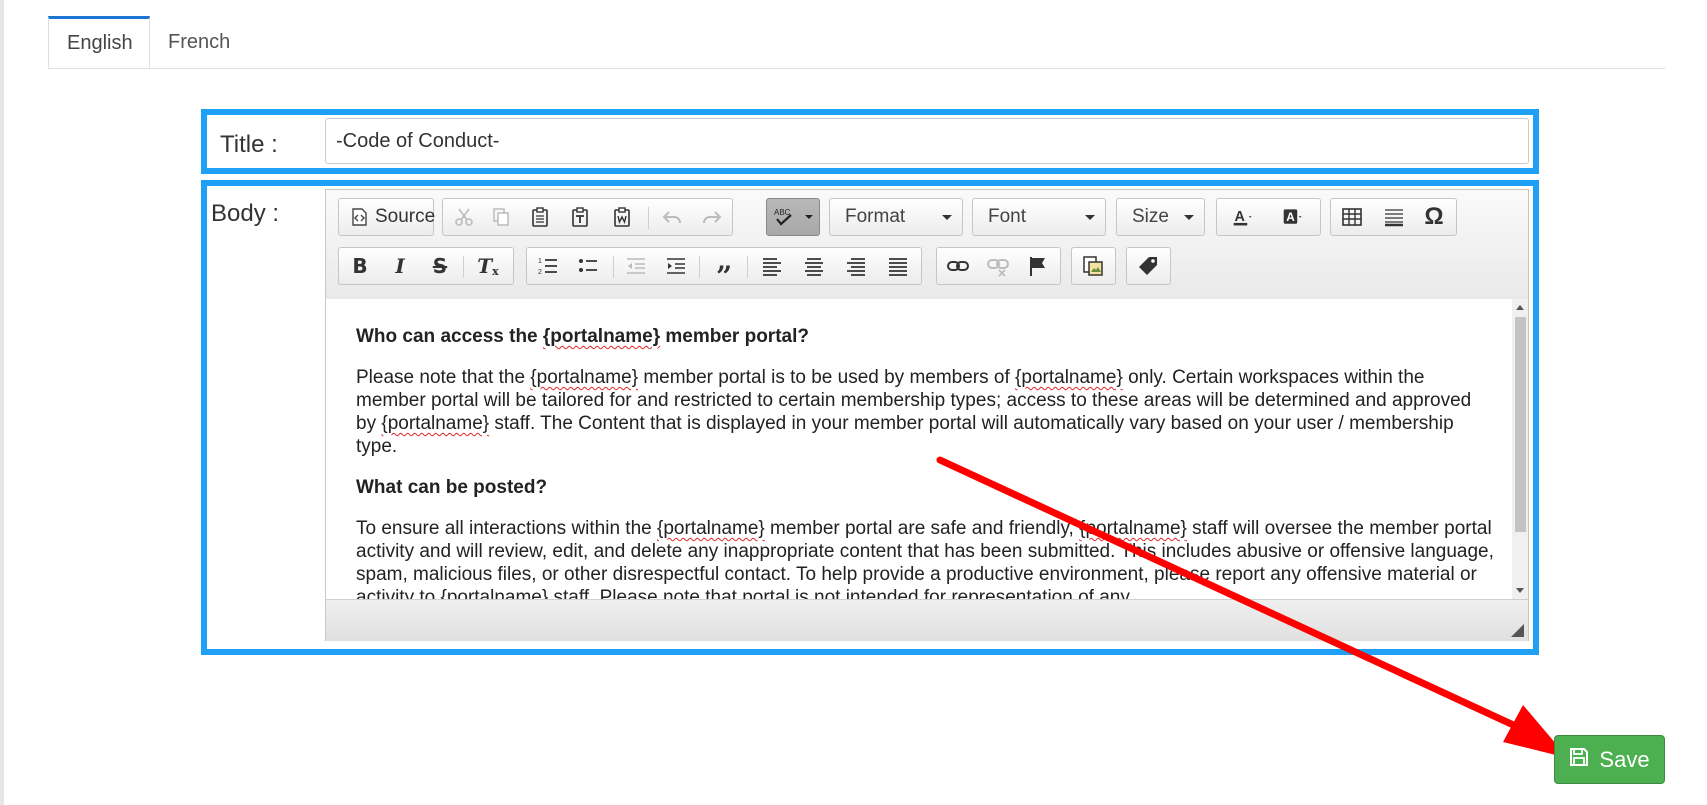  What do you see at coordinates (814, 266) in the screenshot?
I see `align-center-icon` at bounding box center [814, 266].